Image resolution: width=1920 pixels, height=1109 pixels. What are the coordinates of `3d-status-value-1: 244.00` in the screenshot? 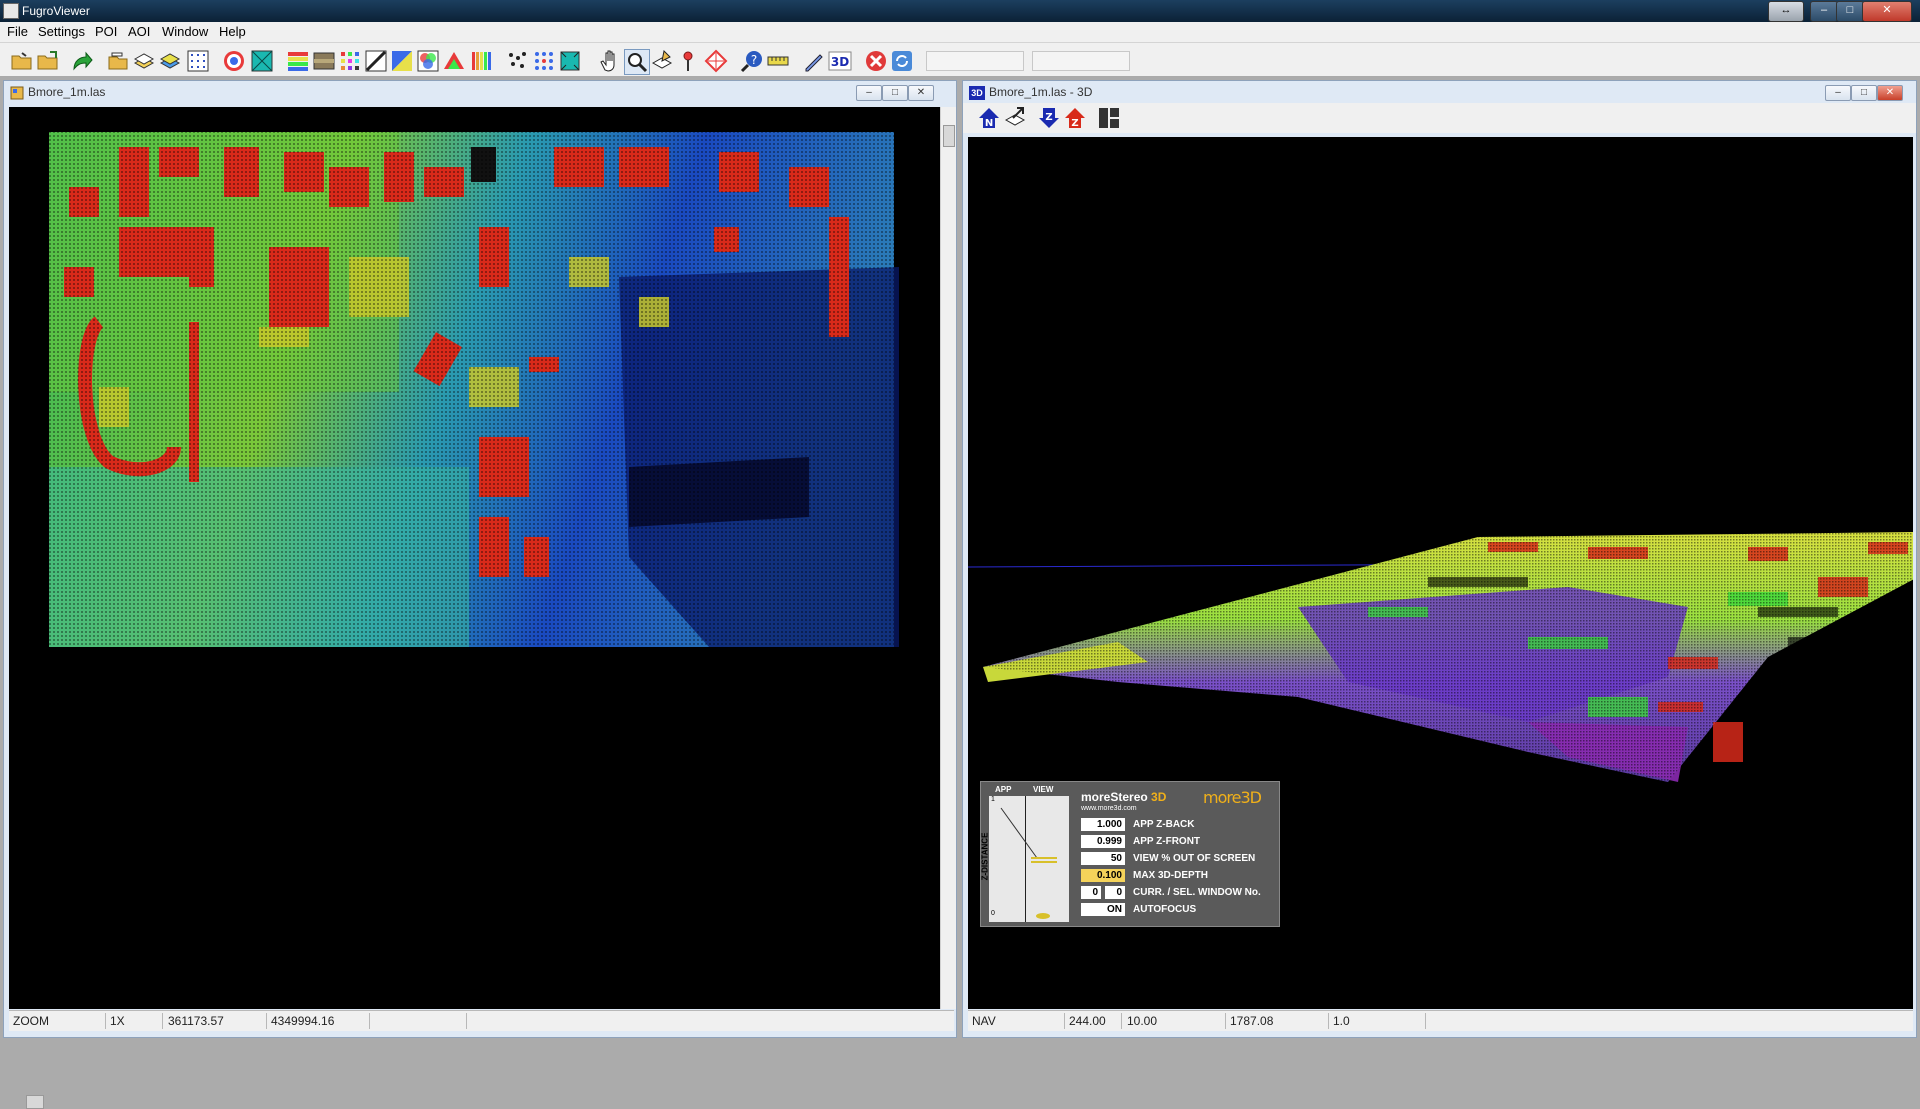 It's located at (1093, 1021).